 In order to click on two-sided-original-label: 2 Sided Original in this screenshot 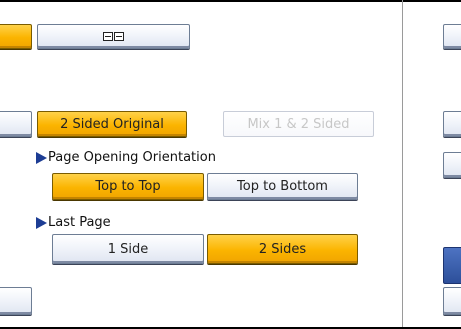, I will do `click(112, 124)`.